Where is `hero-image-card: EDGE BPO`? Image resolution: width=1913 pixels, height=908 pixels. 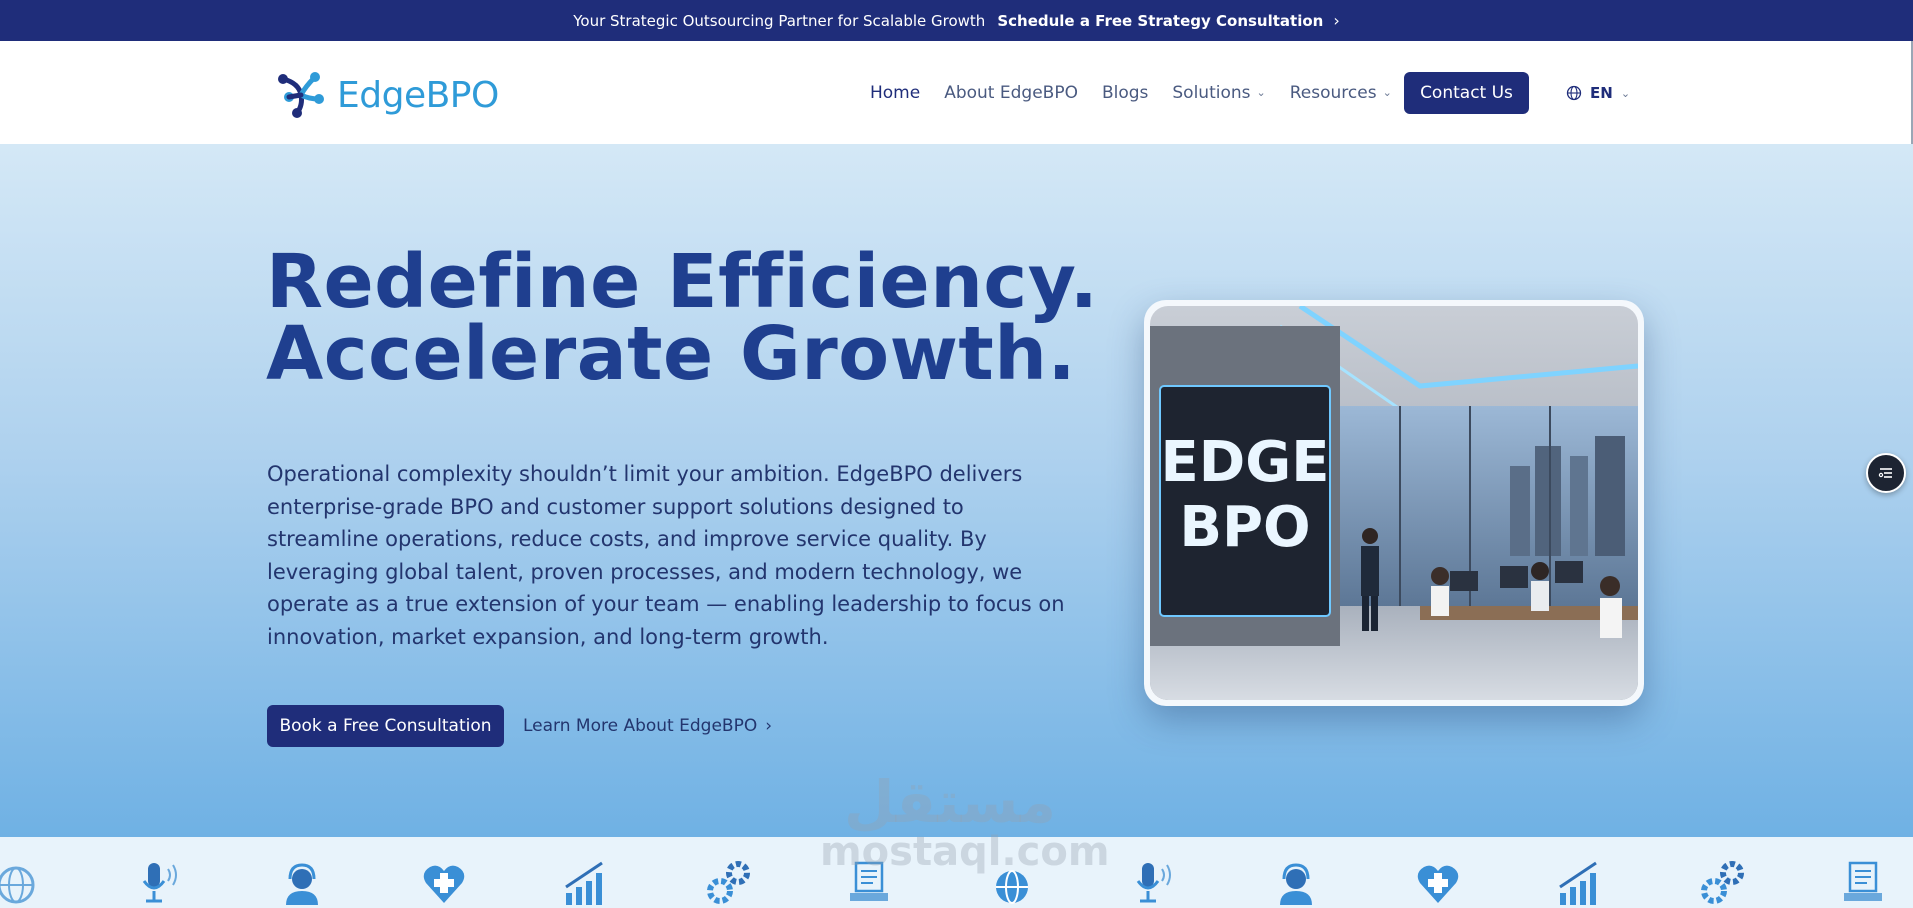
hero-image-card: EDGE BPO is located at coordinates (1394, 503).